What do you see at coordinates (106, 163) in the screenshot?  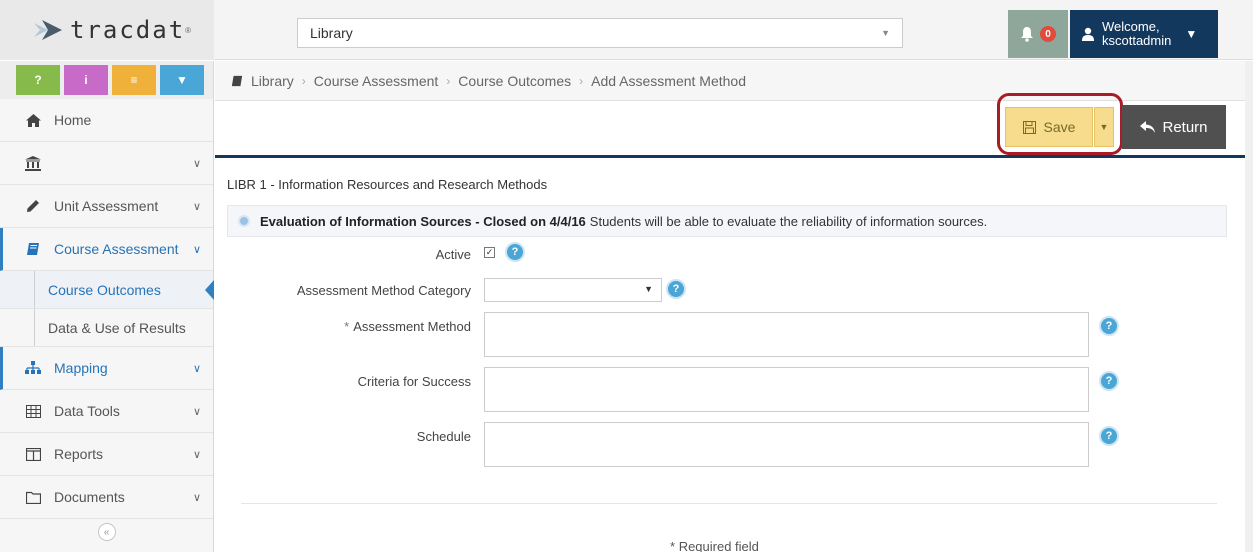 I see `sidebar-item-institution: ∨` at bounding box center [106, 163].